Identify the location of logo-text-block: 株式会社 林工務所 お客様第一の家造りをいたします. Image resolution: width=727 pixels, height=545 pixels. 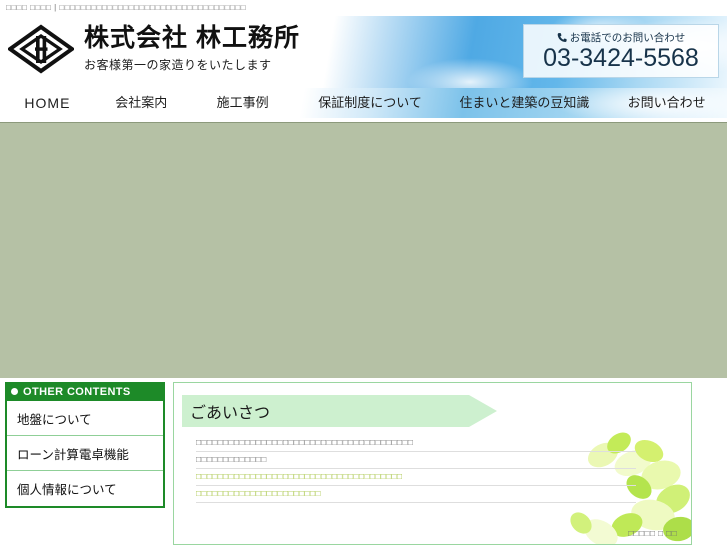
(192, 48).